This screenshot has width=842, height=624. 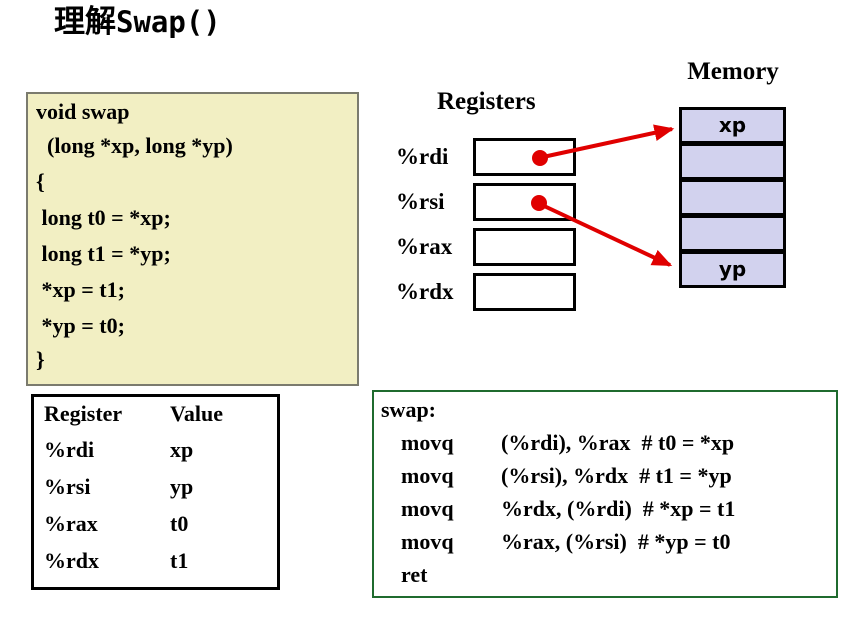 I want to click on asm-operands: (%rdi), %rax # t0 = *xp, so click(x=618, y=442).